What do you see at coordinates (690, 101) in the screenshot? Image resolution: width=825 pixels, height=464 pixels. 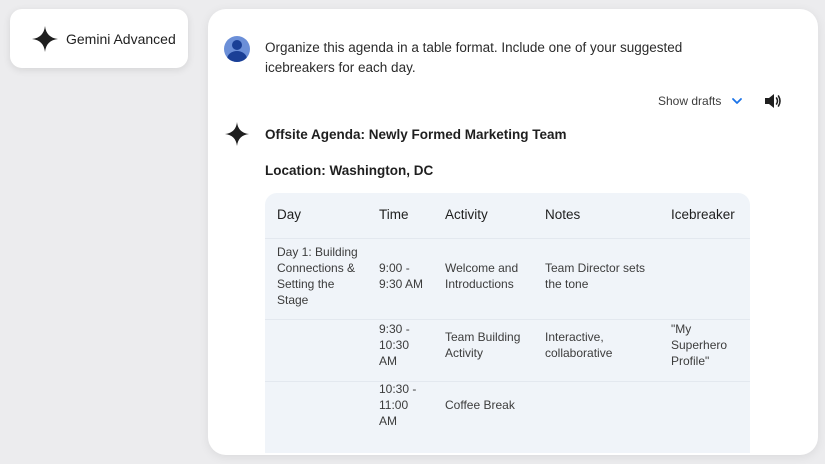 I see `show-drafts-label: Show drafts` at bounding box center [690, 101].